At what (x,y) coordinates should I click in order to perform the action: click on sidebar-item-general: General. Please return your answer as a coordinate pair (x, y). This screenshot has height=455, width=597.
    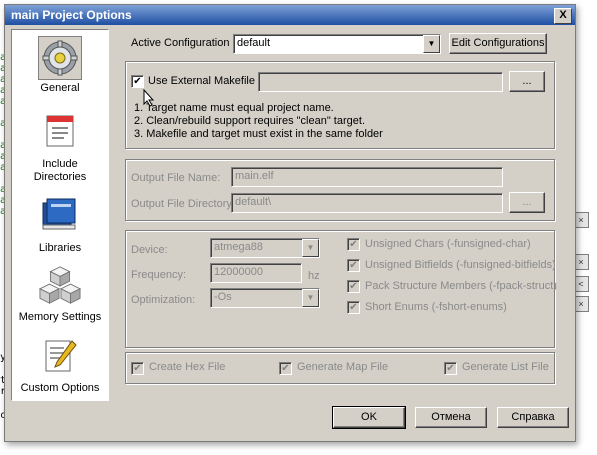
    Looking at the image, I should click on (60, 65).